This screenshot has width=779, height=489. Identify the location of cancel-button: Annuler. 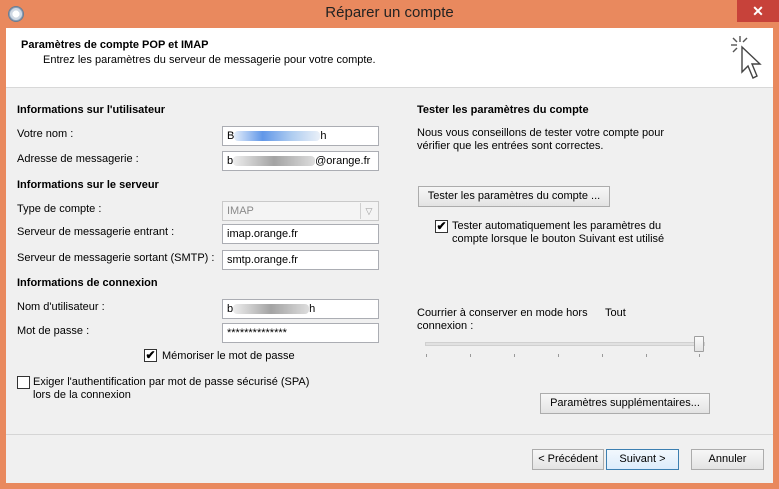
(727, 459).